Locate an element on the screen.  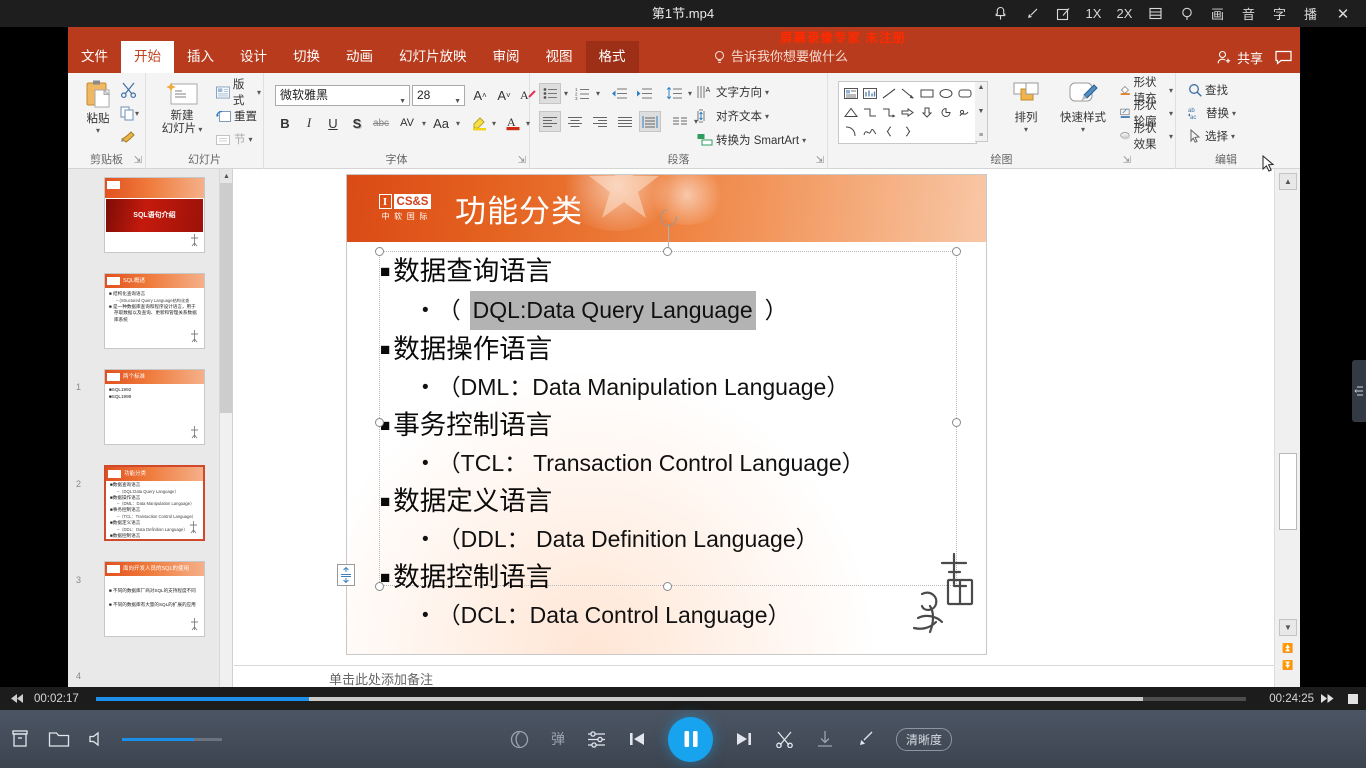
align-left-button is located at coordinates (550, 121).